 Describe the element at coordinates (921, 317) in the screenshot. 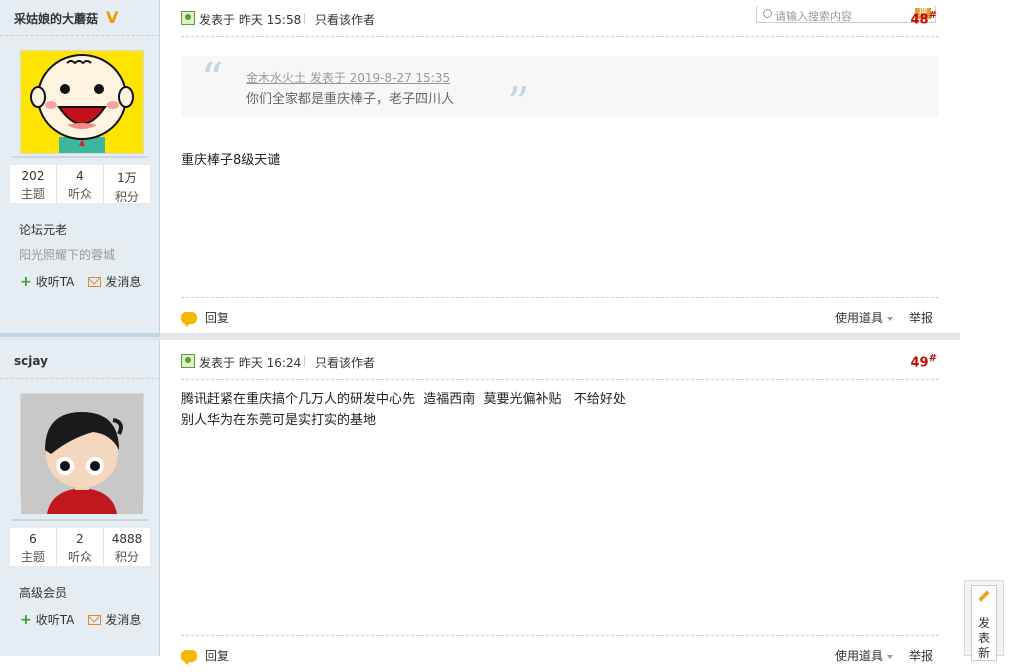

I see `report-link: 举报` at that location.